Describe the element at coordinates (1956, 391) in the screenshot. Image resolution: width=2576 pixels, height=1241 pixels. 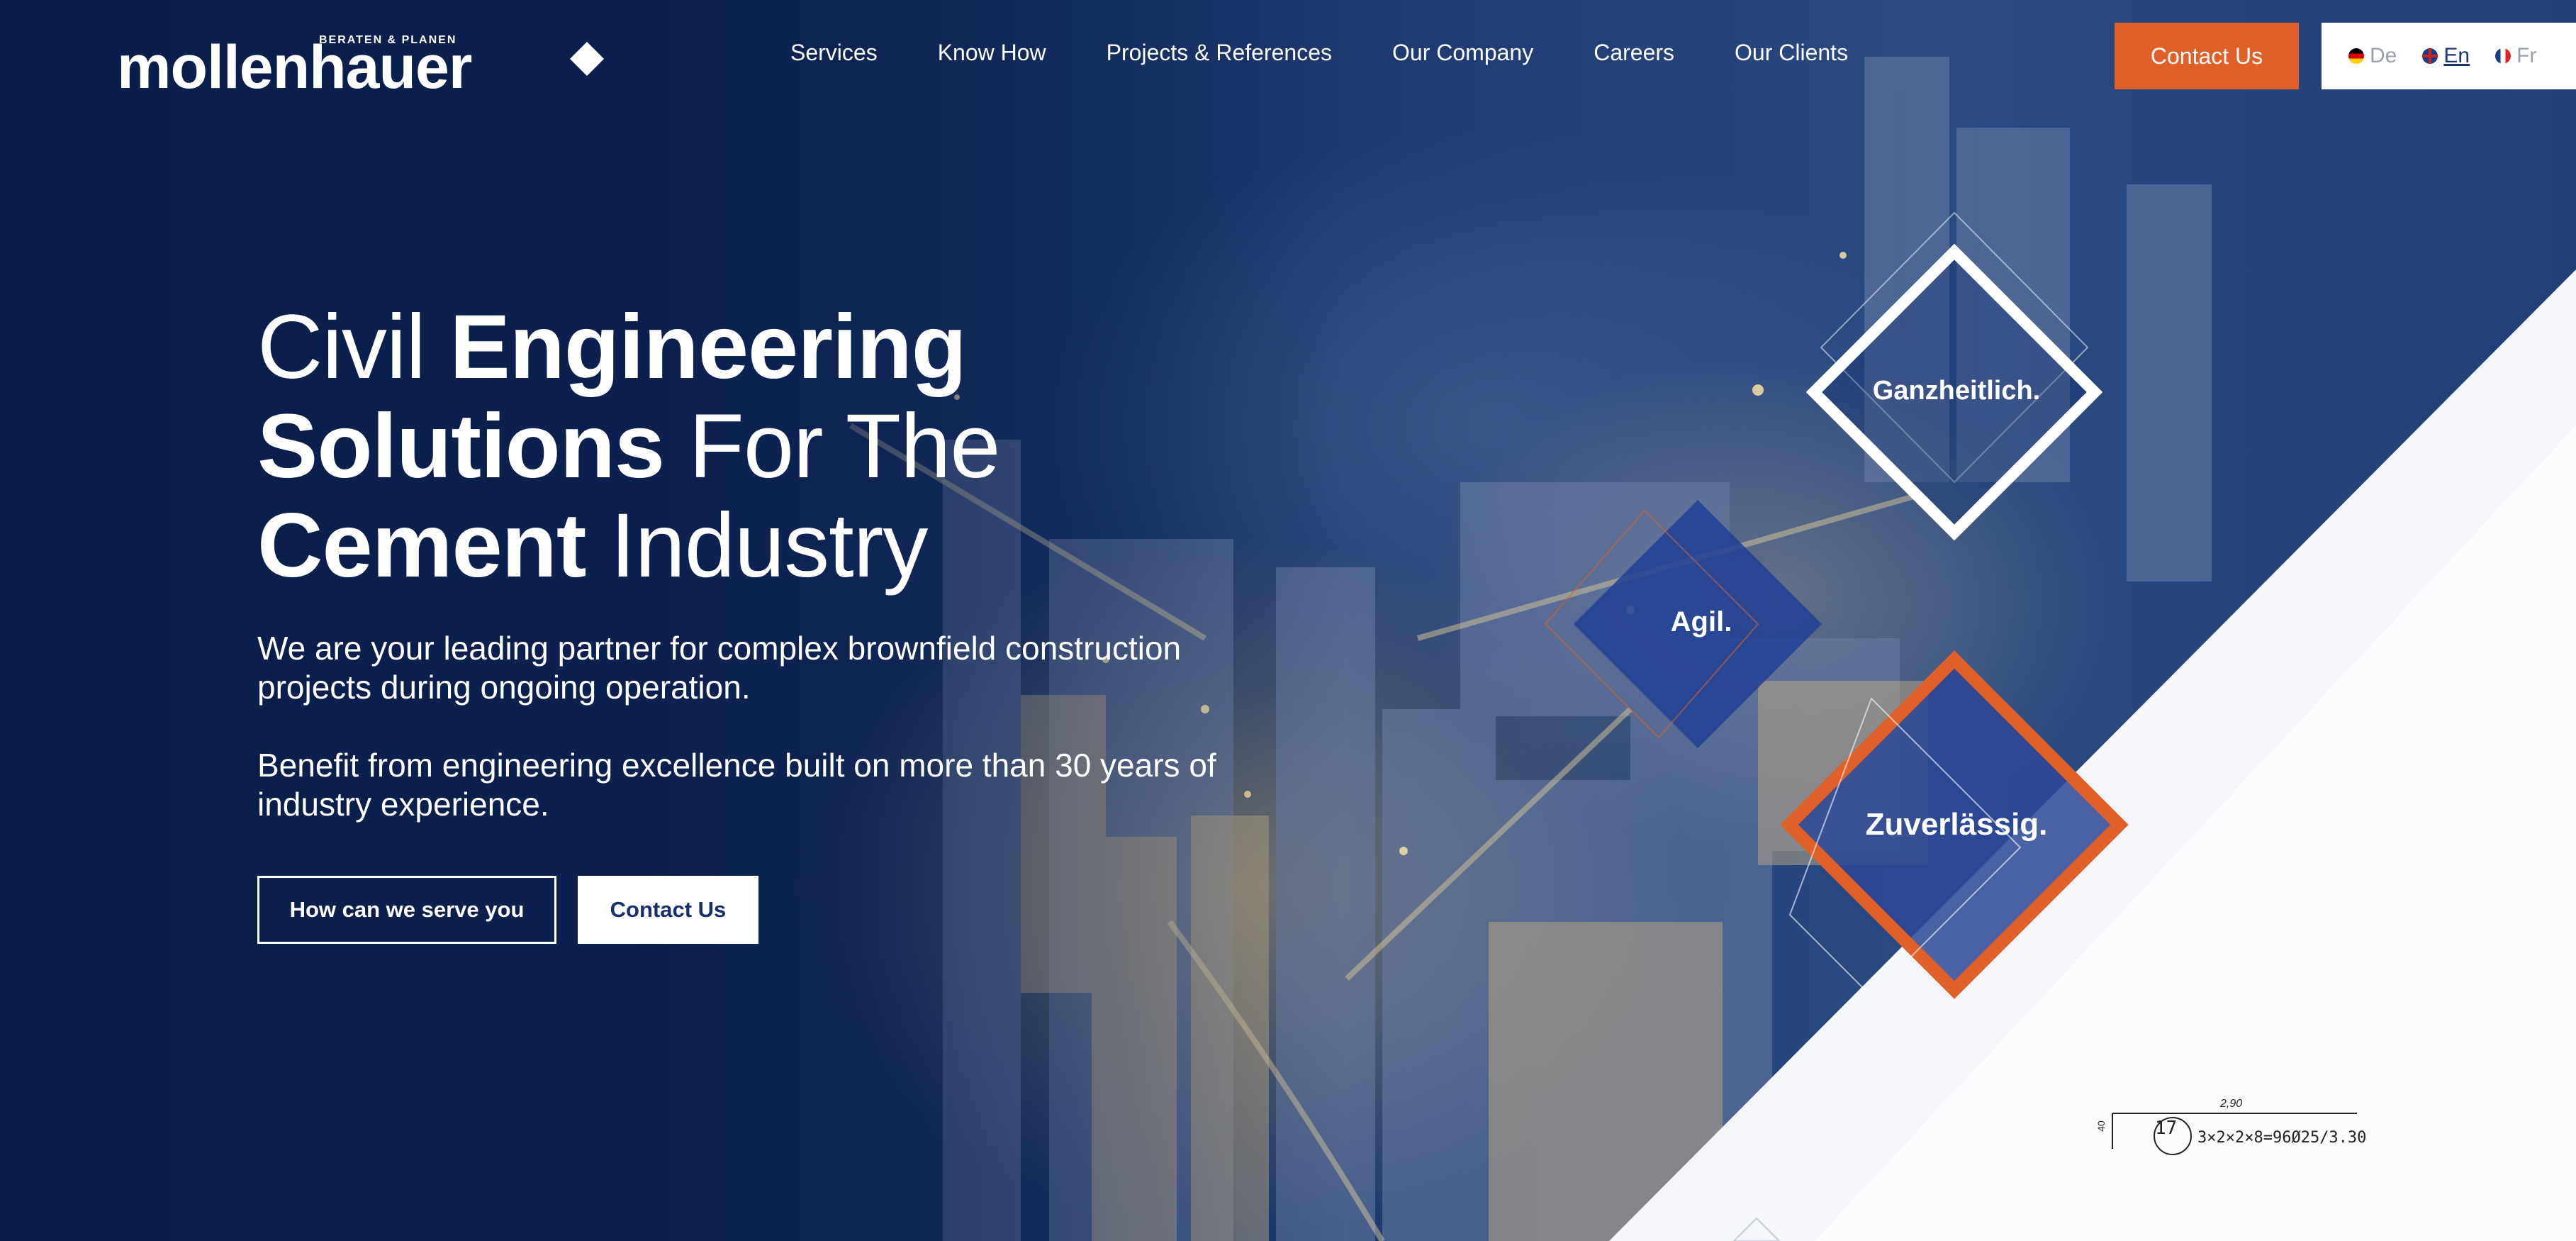
I see `value-label-holistic: Ganzheitlich.` at that location.